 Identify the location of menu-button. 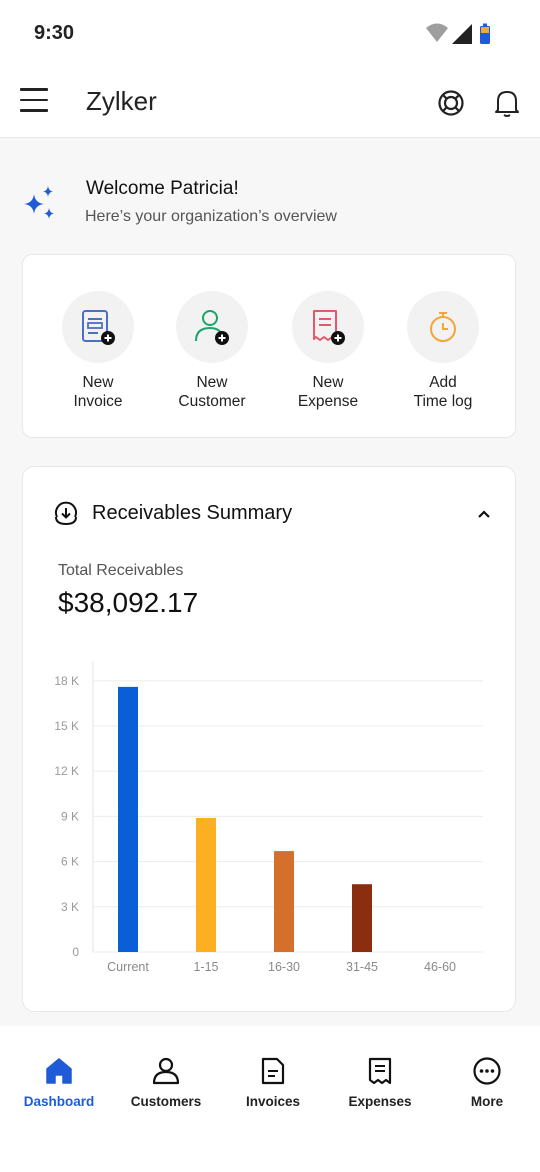
(36, 103).